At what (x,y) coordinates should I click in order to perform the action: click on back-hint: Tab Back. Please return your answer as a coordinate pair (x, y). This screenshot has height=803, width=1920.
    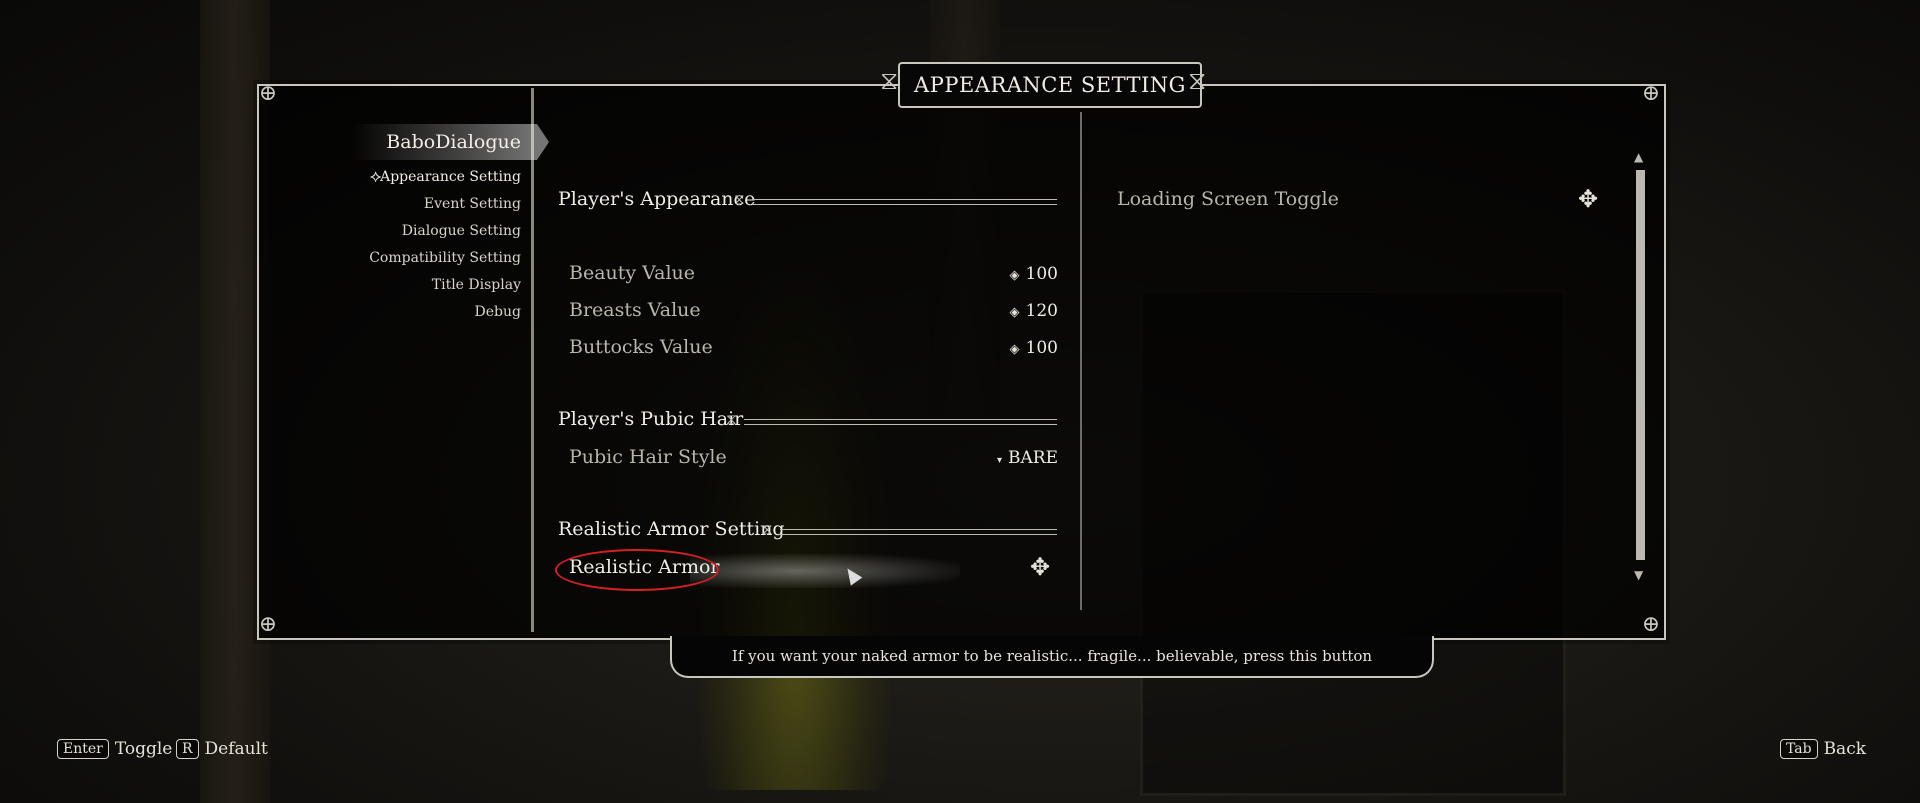
    Looking at the image, I should click on (1823, 749).